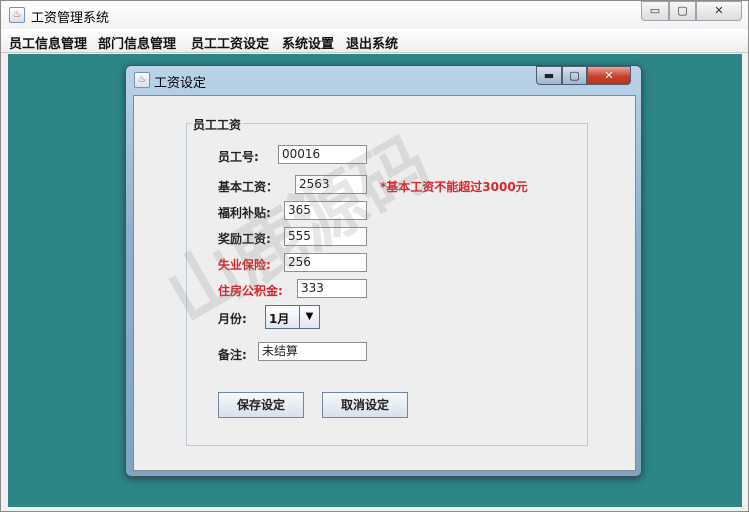  What do you see at coordinates (719, 11) in the screenshot?
I see `close-button: ✕` at bounding box center [719, 11].